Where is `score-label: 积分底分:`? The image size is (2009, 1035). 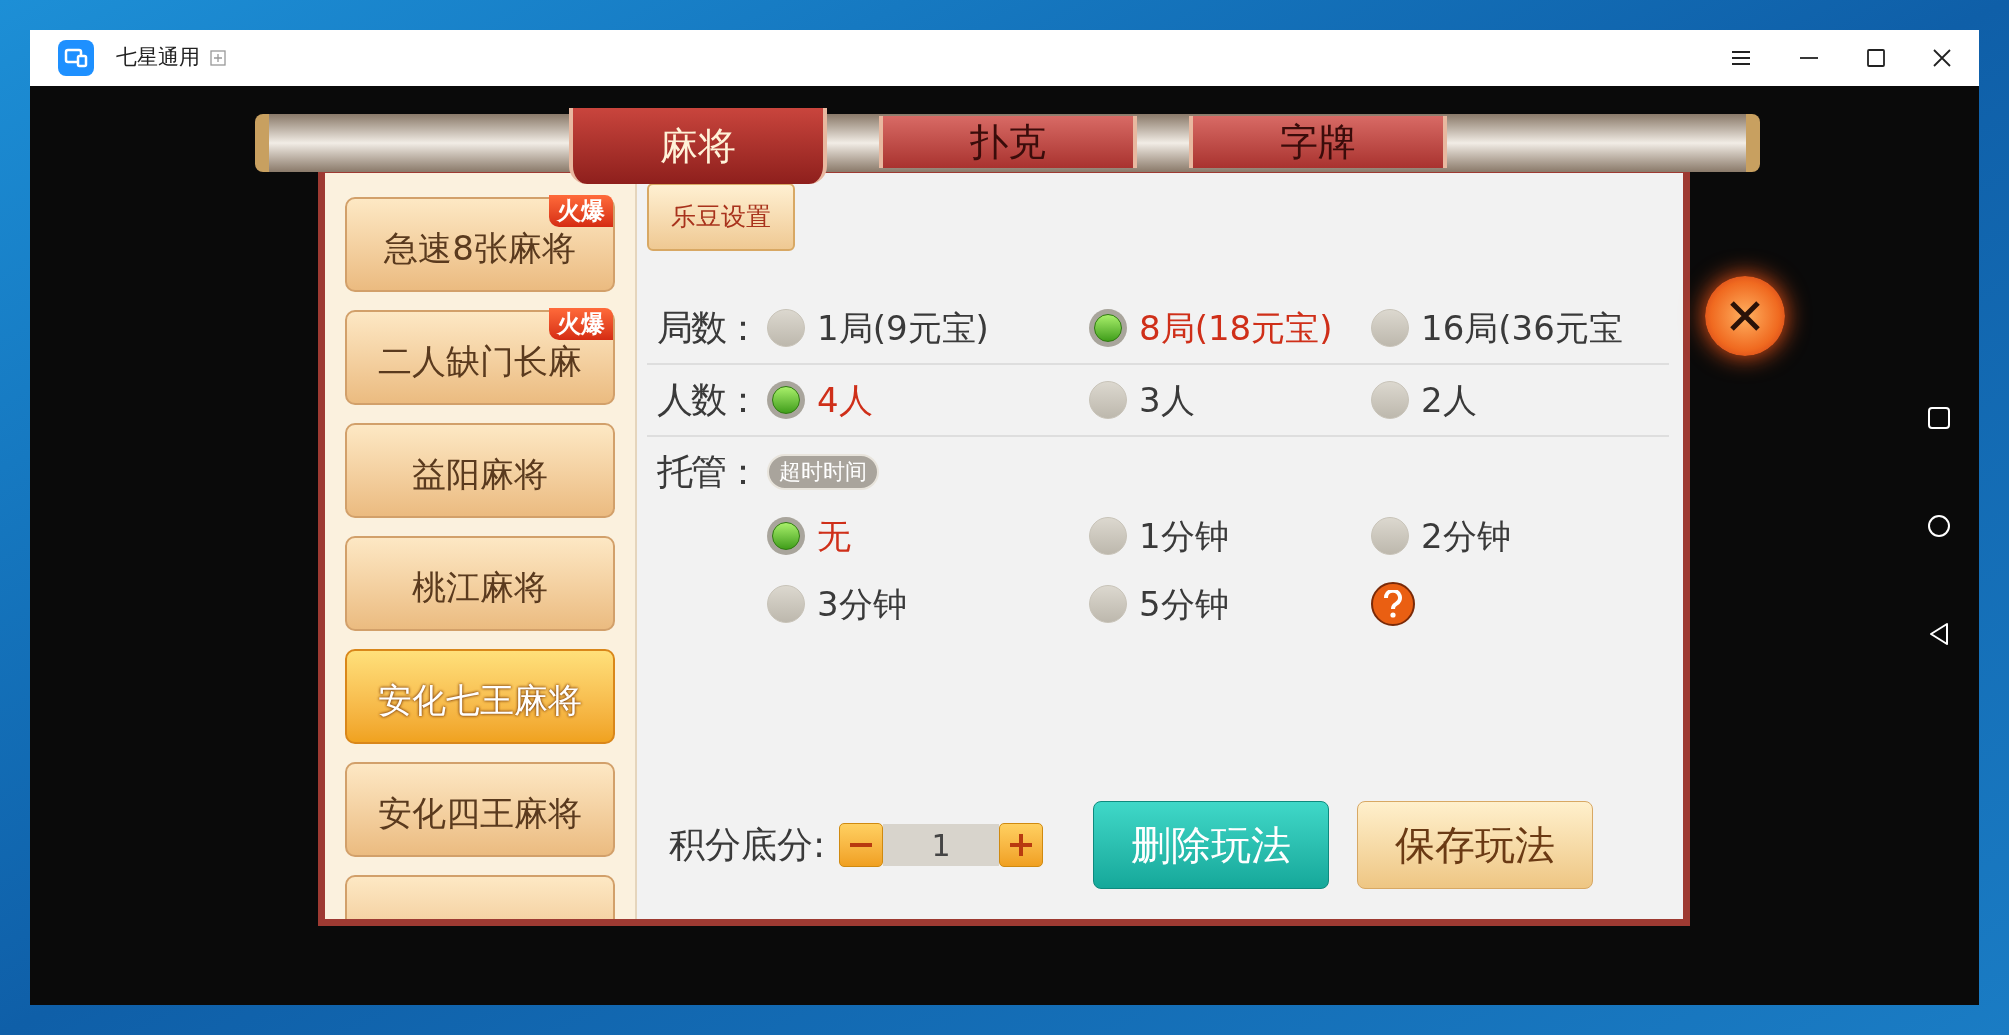
score-label: 积分底分: is located at coordinates (747, 845).